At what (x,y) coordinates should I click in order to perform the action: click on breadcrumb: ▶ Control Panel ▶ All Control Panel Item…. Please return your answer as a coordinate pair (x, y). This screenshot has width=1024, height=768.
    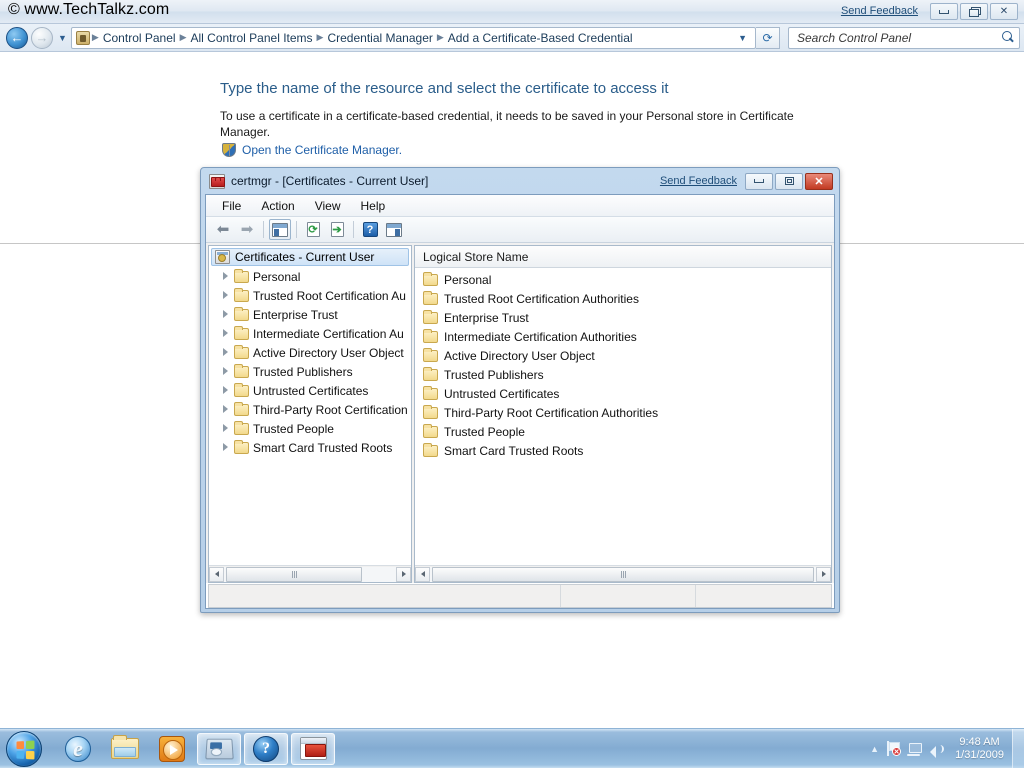
    Looking at the image, I should click on (413, 37).